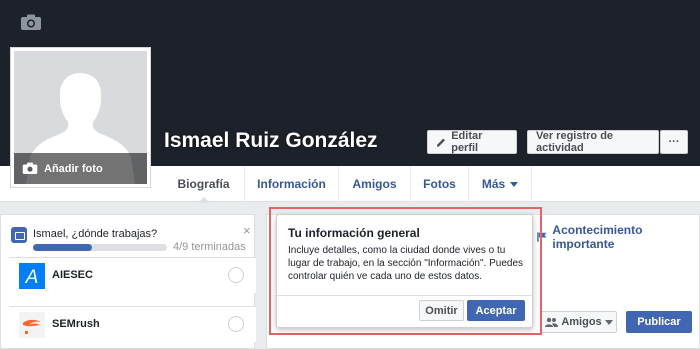 The image size is (700, 349). I want to click on profile-picture-frame: Añadir foto, so click(80, 117).